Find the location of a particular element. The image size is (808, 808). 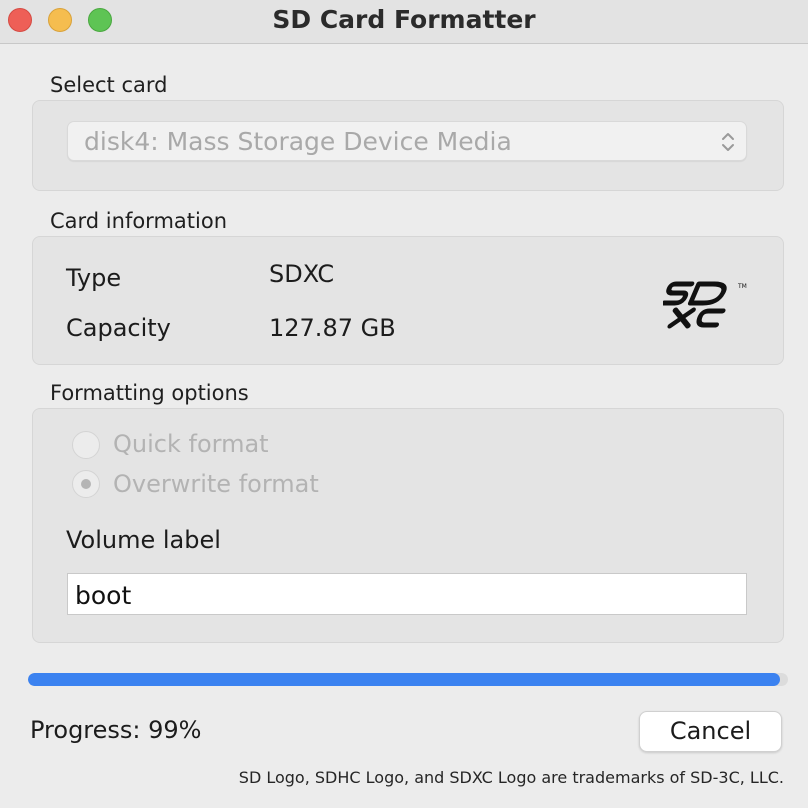

progress-bar is located at coordinates (408, 679).